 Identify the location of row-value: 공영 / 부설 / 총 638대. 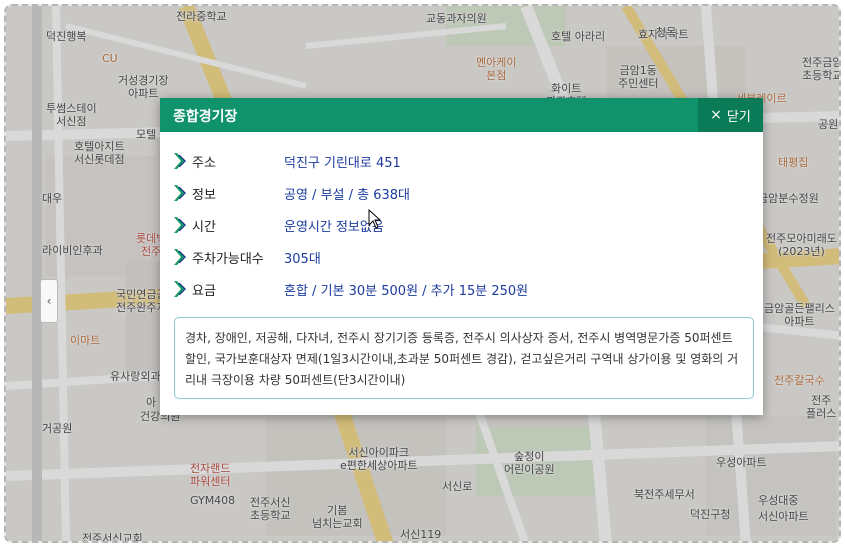
(347, 195).